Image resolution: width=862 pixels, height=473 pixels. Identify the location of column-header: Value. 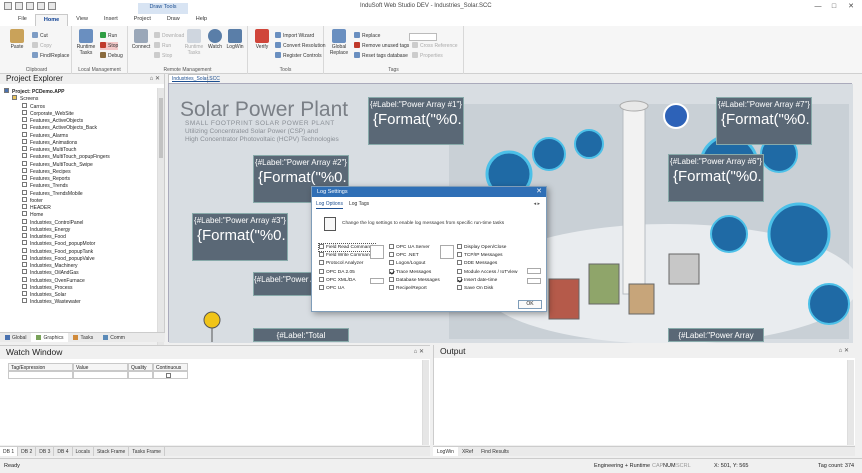
(100, 367).